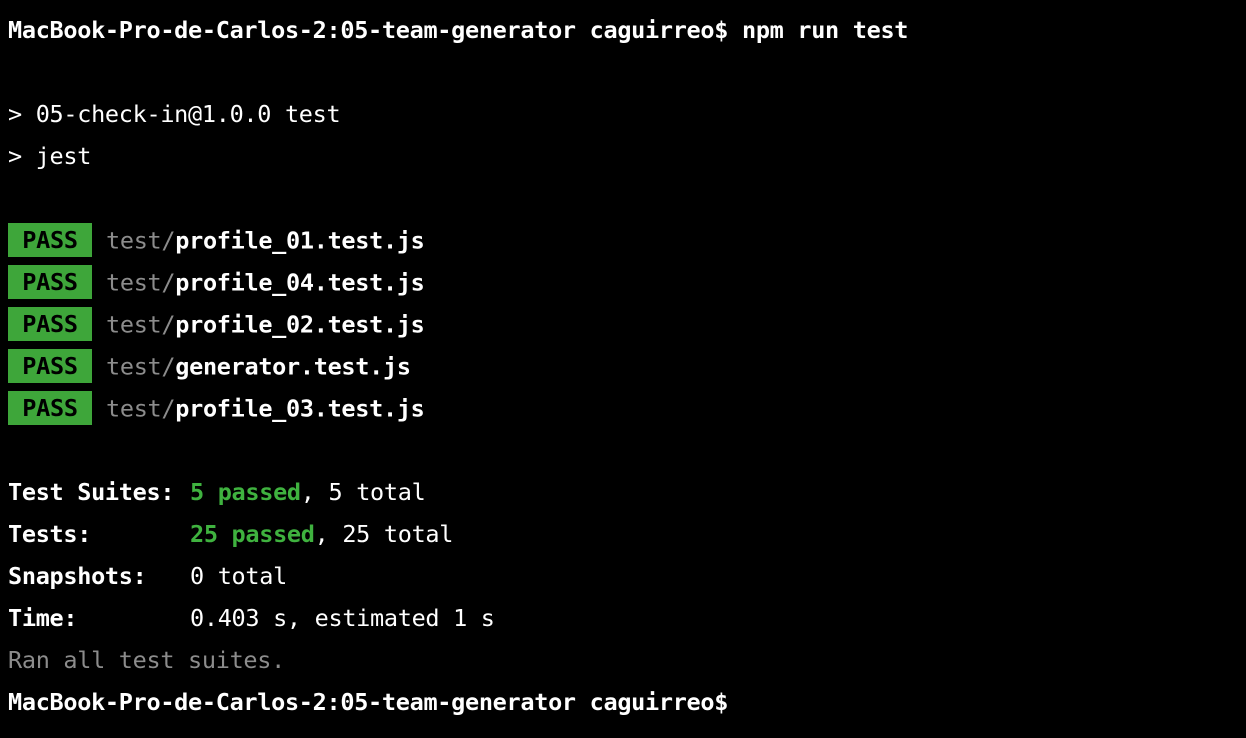 Image resolution: width=1246 pixels, height=738 pixels. I want to click on summary-label: Time:, so click(43, 618).